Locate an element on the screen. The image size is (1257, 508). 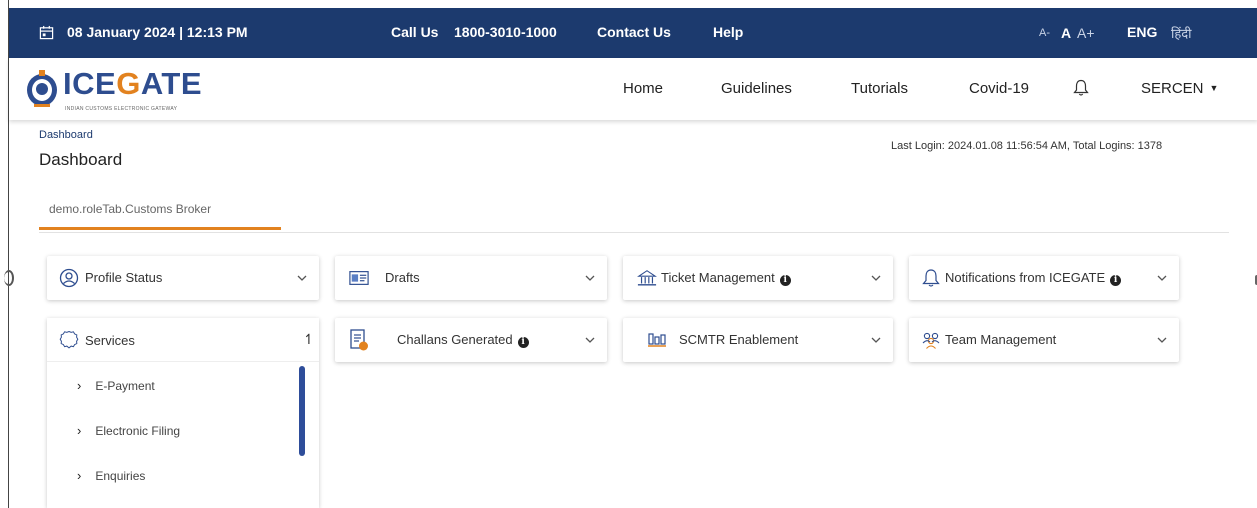
card-ticket-management: Ticket Management i is located at coordinates (758, 278).